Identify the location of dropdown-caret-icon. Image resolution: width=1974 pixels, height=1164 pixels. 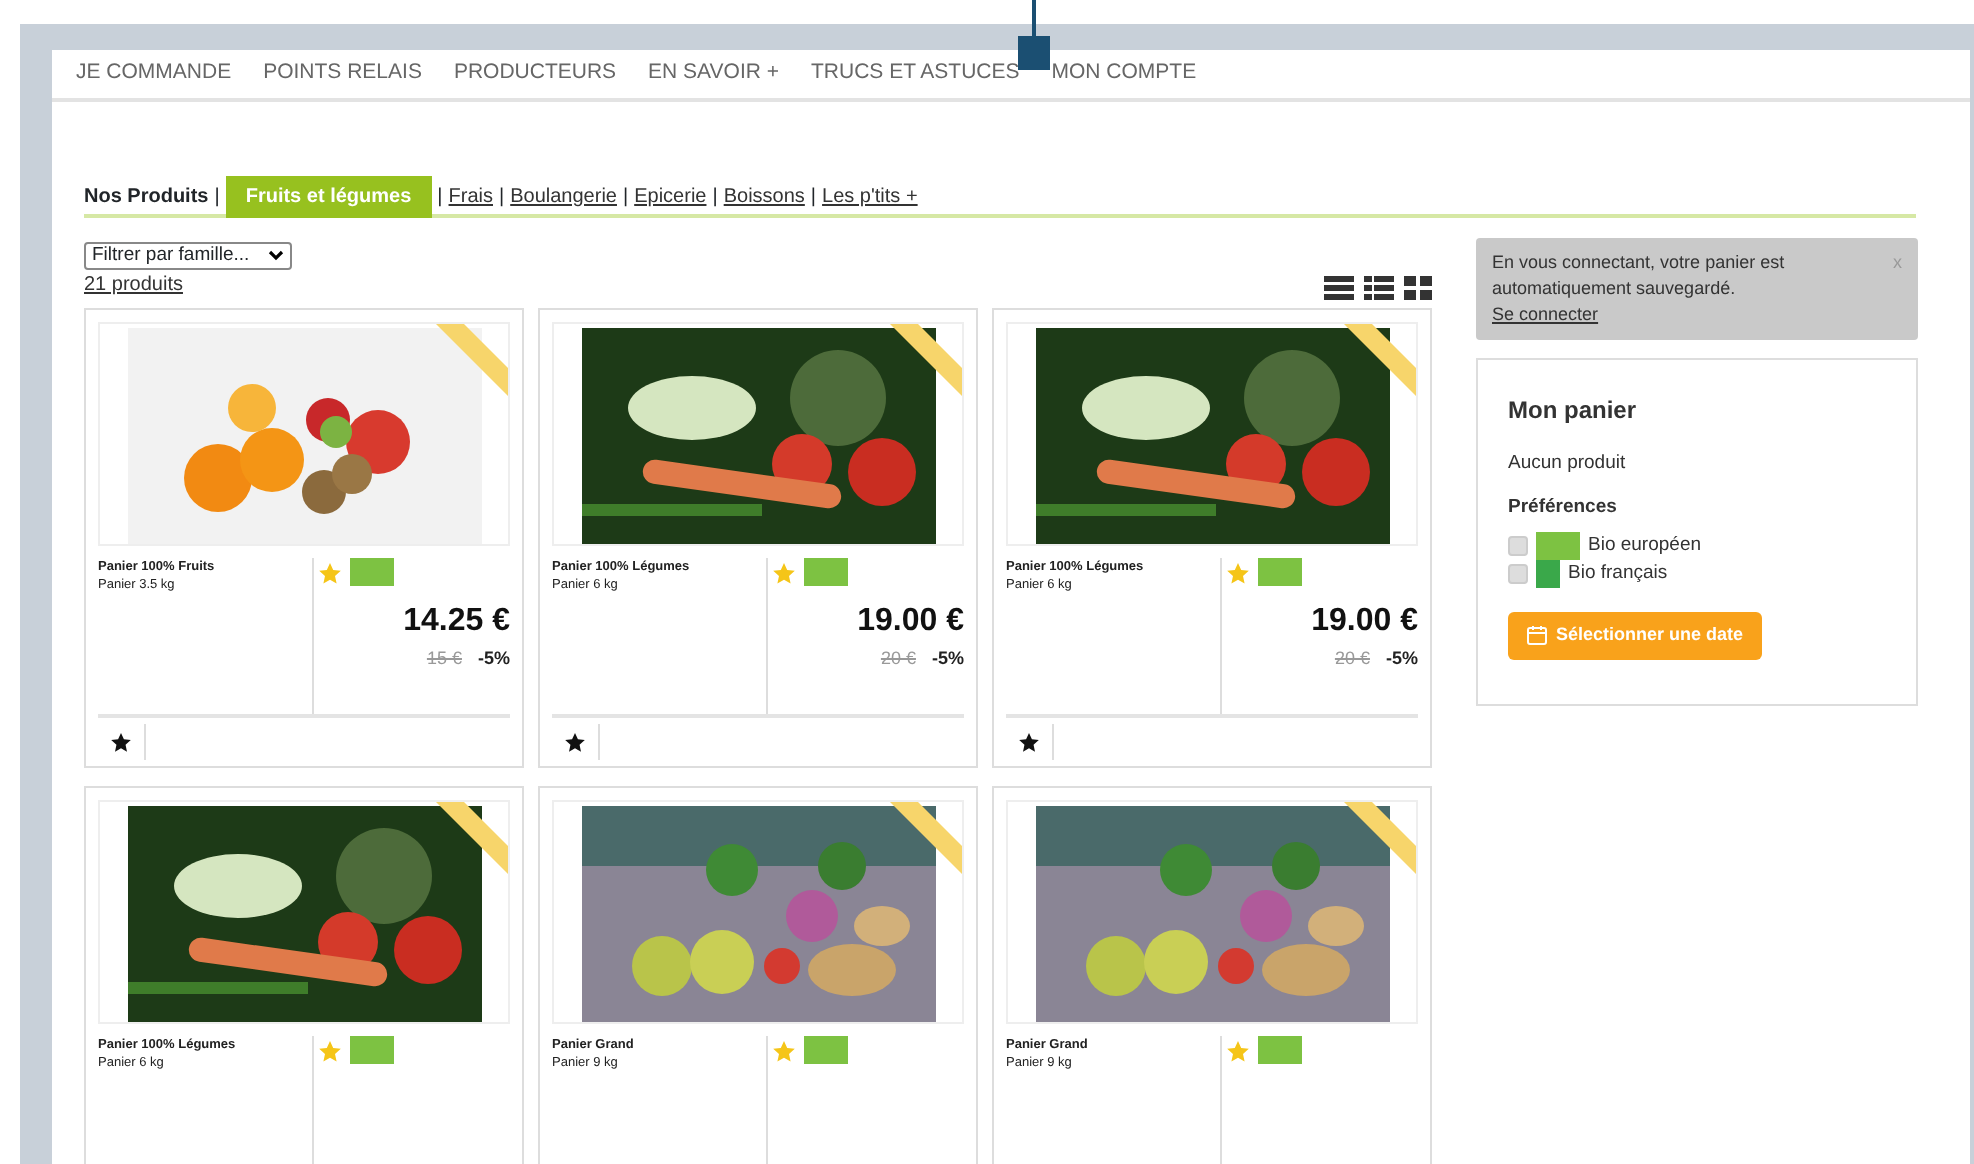
(276, 256).